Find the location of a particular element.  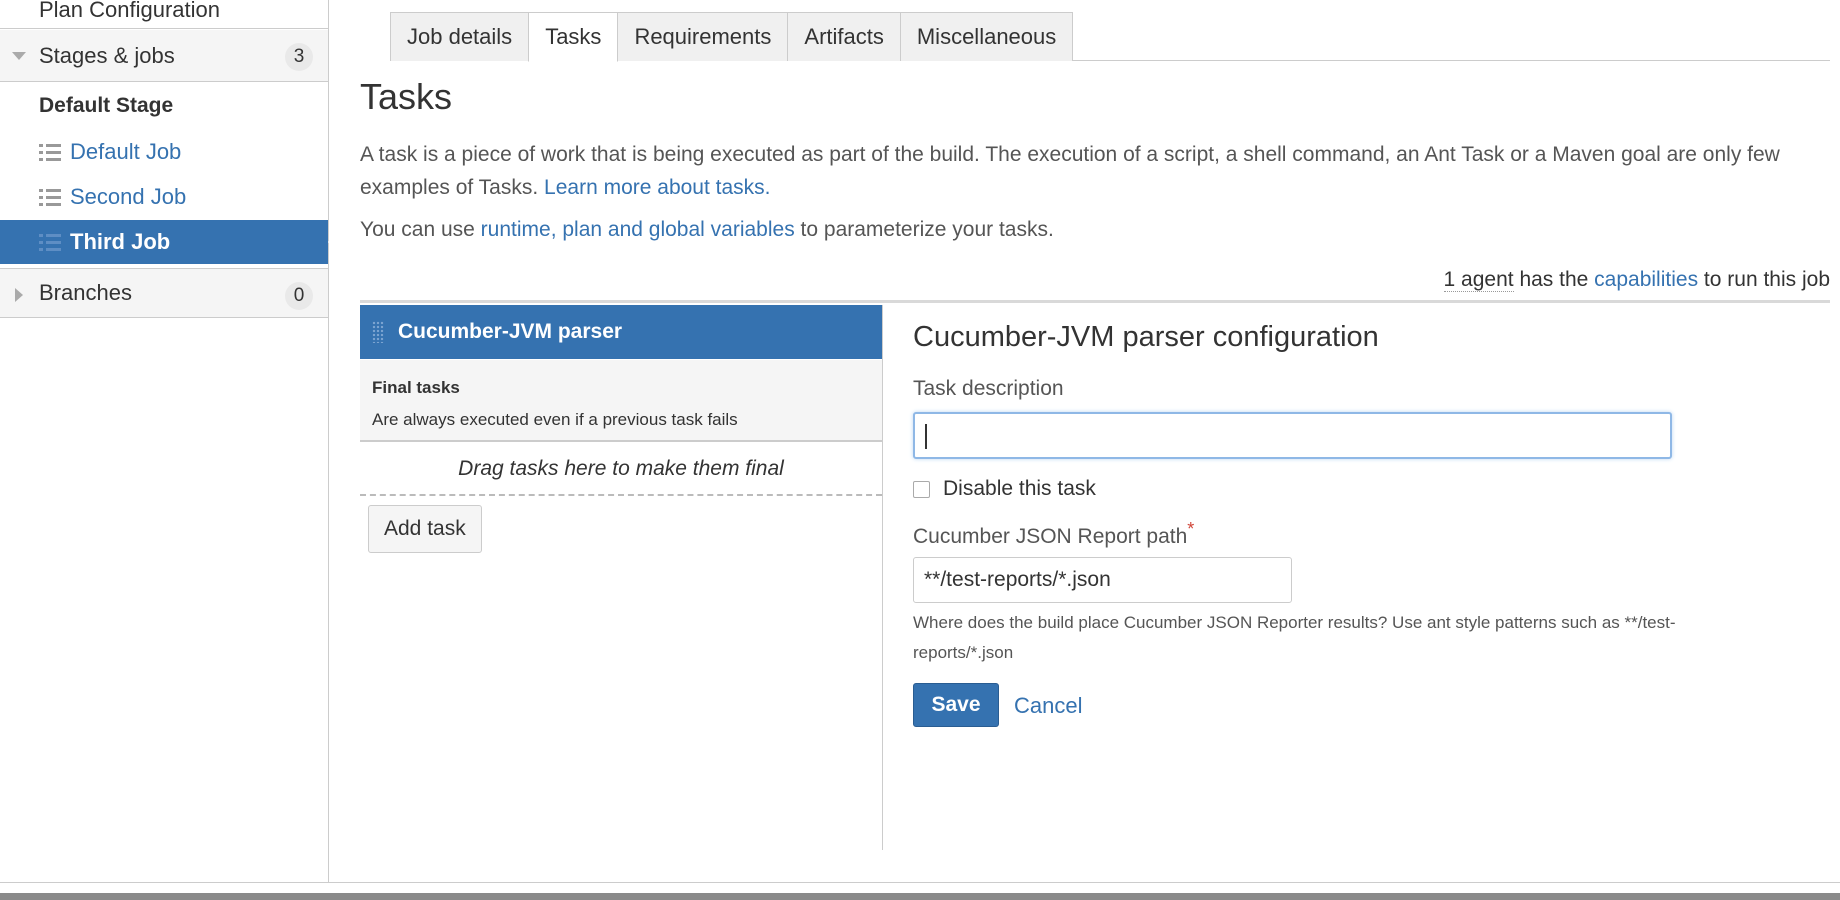

sidebar-stages-and-jobs: Stages & jobs 3 is located at coordinates (164, 56).